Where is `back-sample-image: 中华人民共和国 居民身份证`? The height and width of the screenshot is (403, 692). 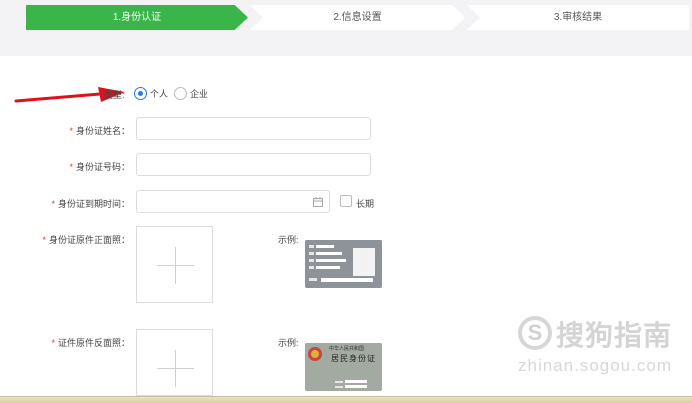 back-sample-image: 中华人民共和国 居民身份证 is located at coordinates (343, 367).